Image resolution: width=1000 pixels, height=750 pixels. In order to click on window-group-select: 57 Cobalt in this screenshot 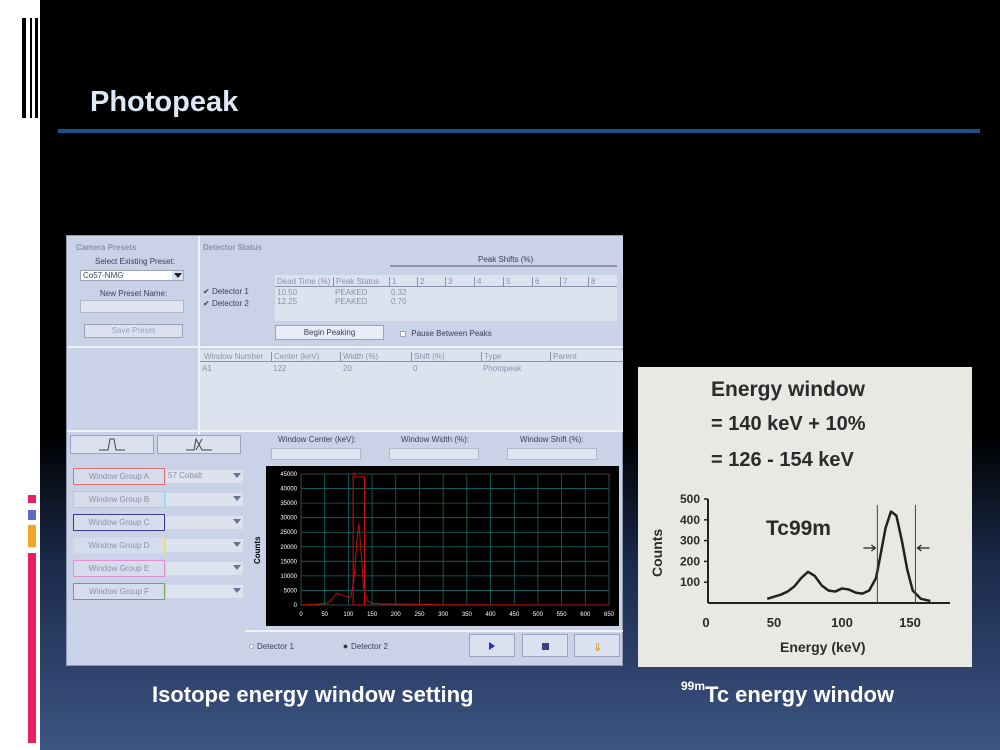, I will do `click(204, 476)`.